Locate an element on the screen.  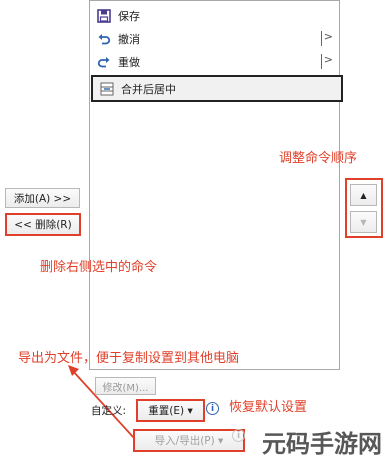
annotation-delete: 删除右侧选中的命令 is located at coordinates (99, 267).